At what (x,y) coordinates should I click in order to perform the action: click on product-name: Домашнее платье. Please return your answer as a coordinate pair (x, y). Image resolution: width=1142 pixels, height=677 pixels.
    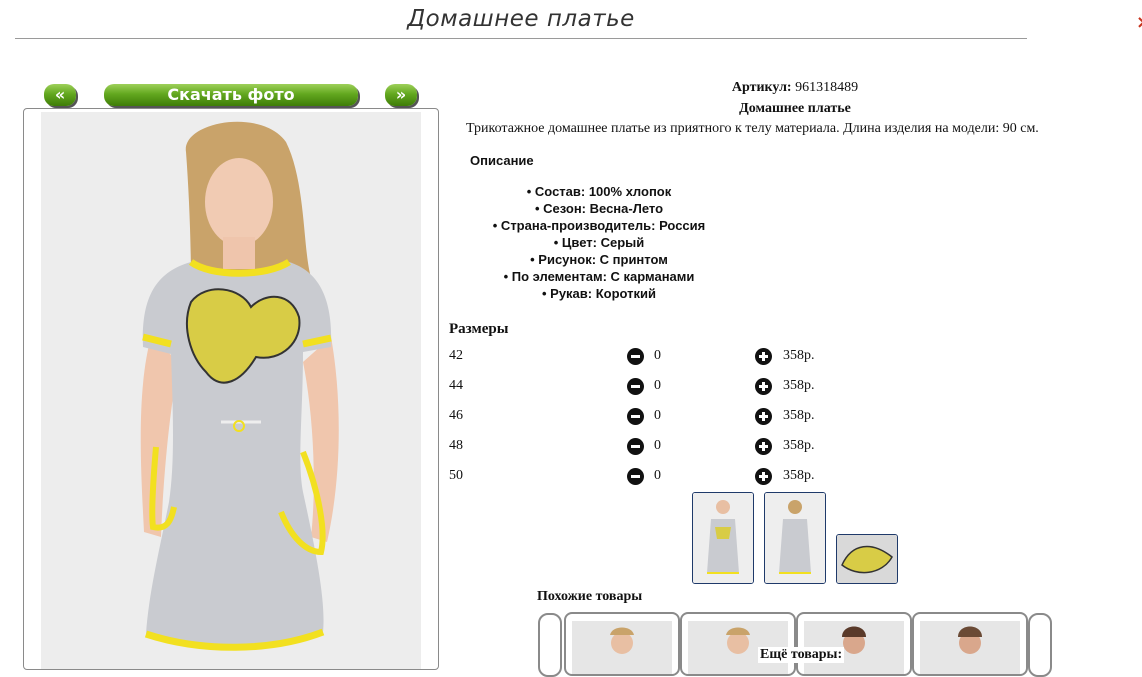
    Looking at the image, I should click on (795, 108).